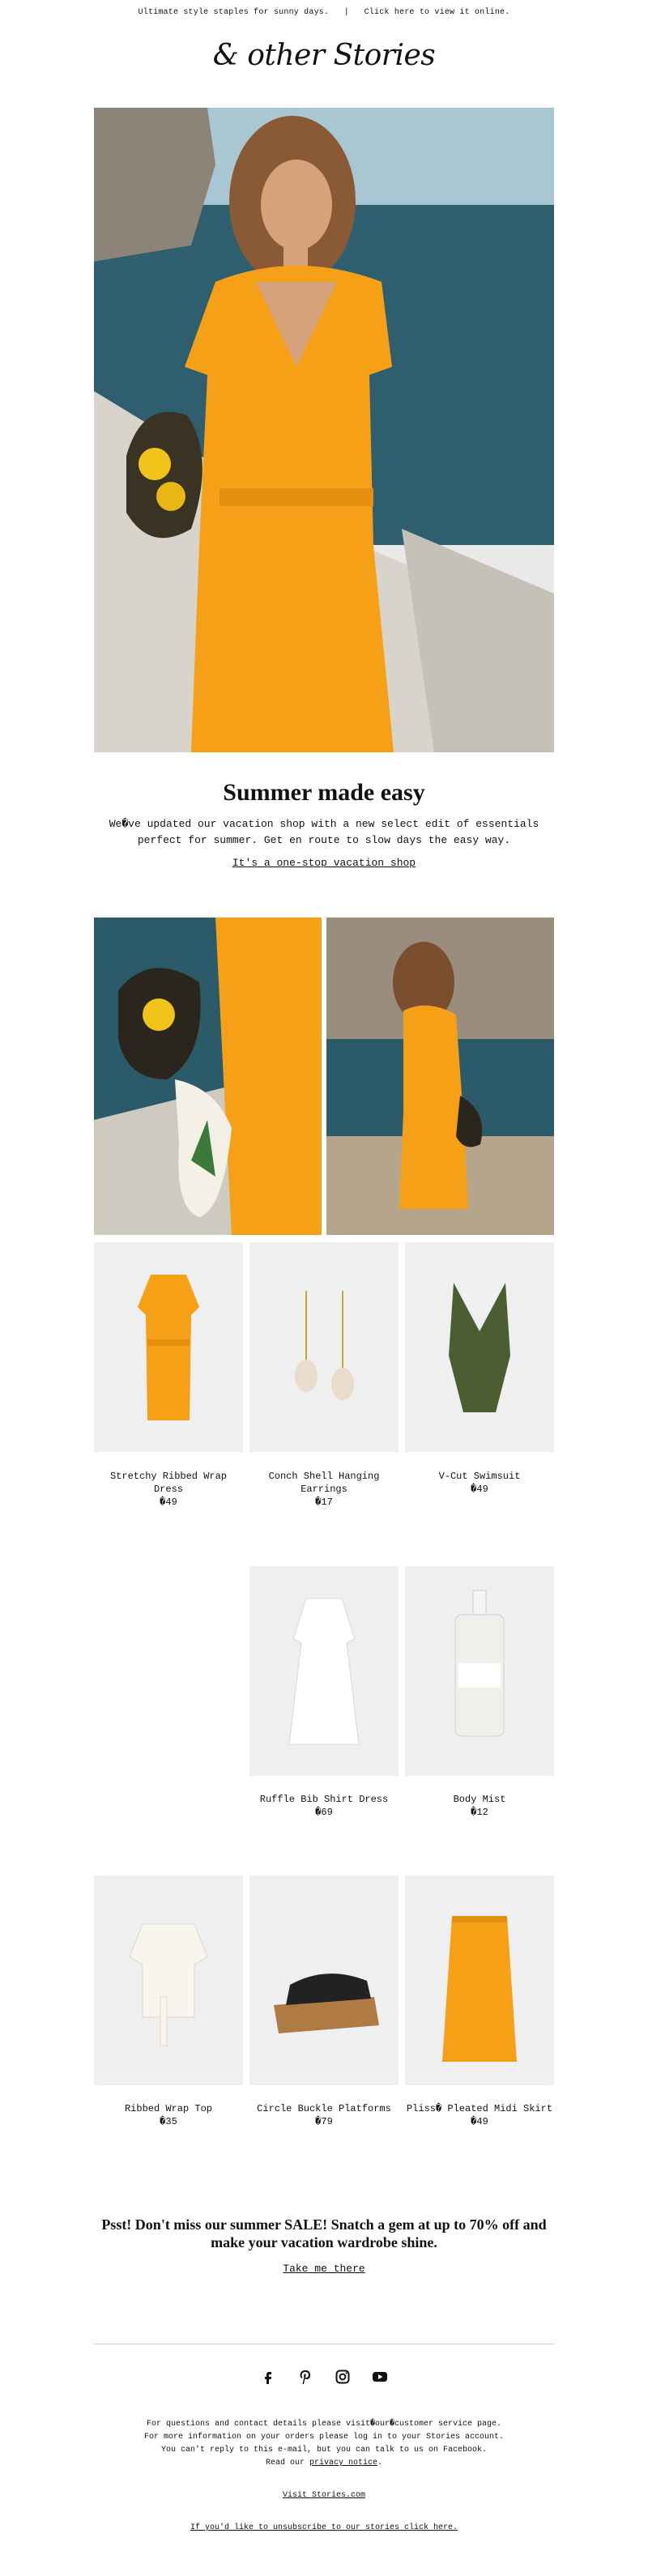  I want to click on product-caption: Ribbed Wrap Top �35, so click(168, 2115).